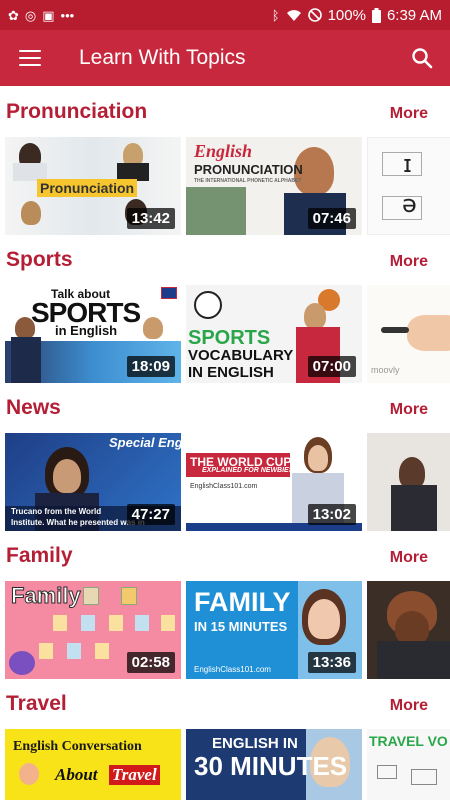 Image resolution: width=450 pixels, height=800 pixels. What do you see at coordinates (231, 372) in the screenshot?
I see `video-caption: IN ENGLISH` at bounding box center [231, 372].